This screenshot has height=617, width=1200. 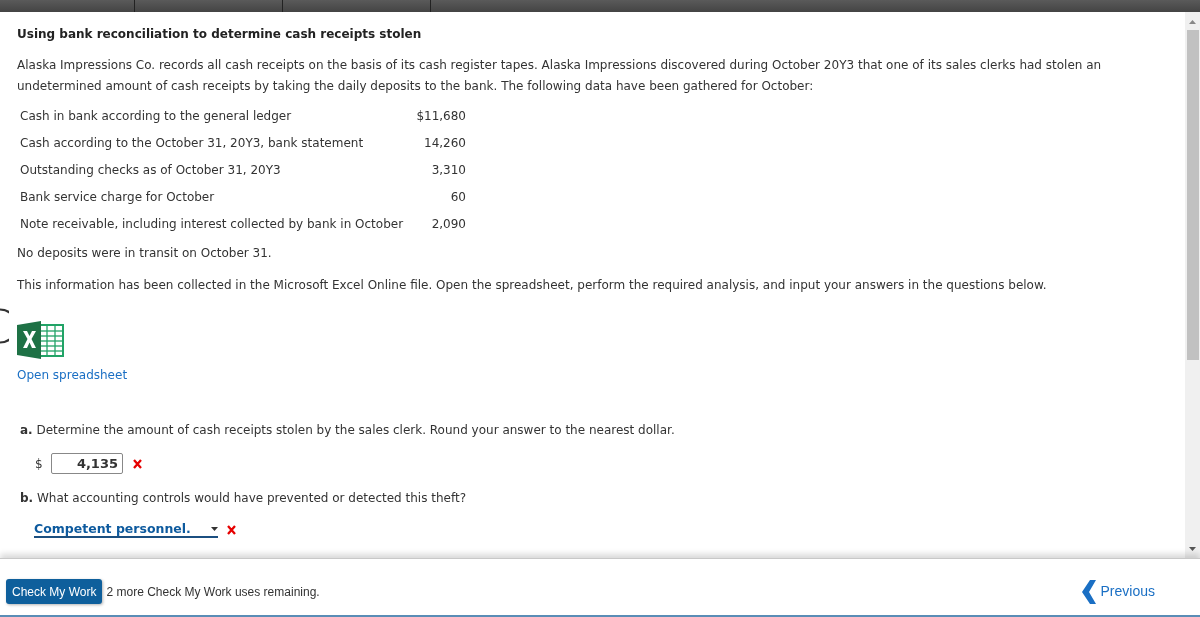 I want to click on note-text: No deposits were in transit on October 31., so click(x=145, y=253).